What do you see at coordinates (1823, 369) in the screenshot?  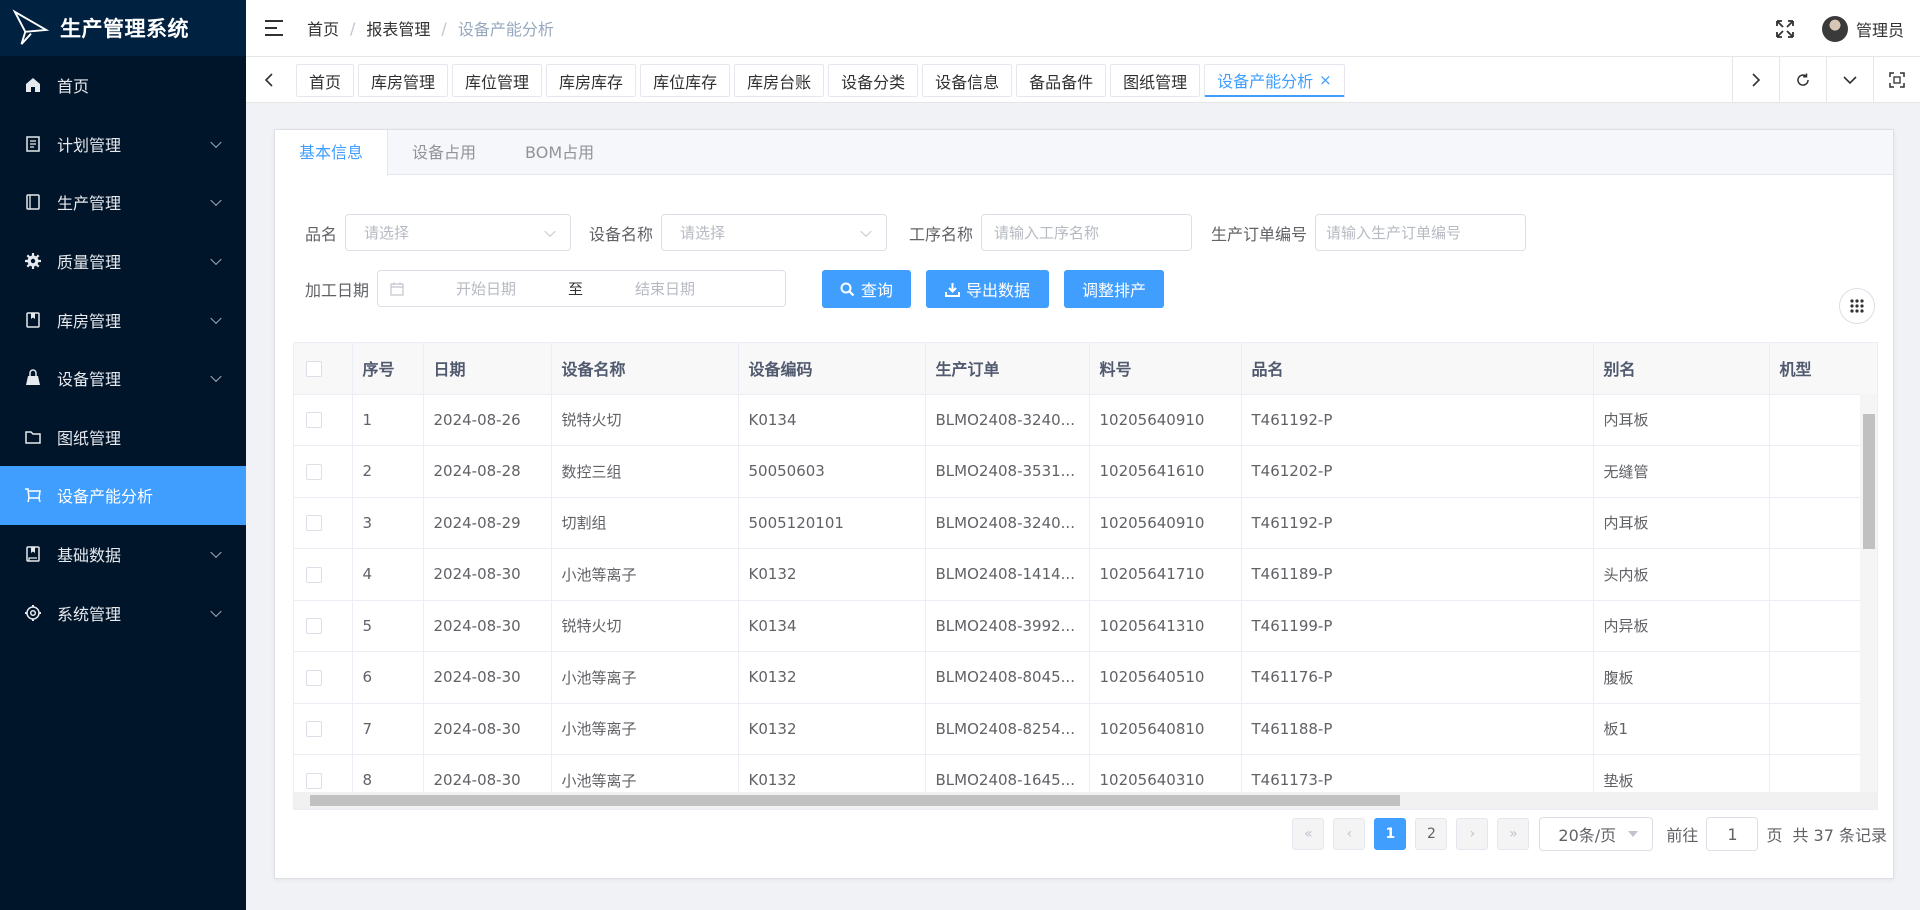 I see `column-header: 机型` at bounding box center [1823, 369].